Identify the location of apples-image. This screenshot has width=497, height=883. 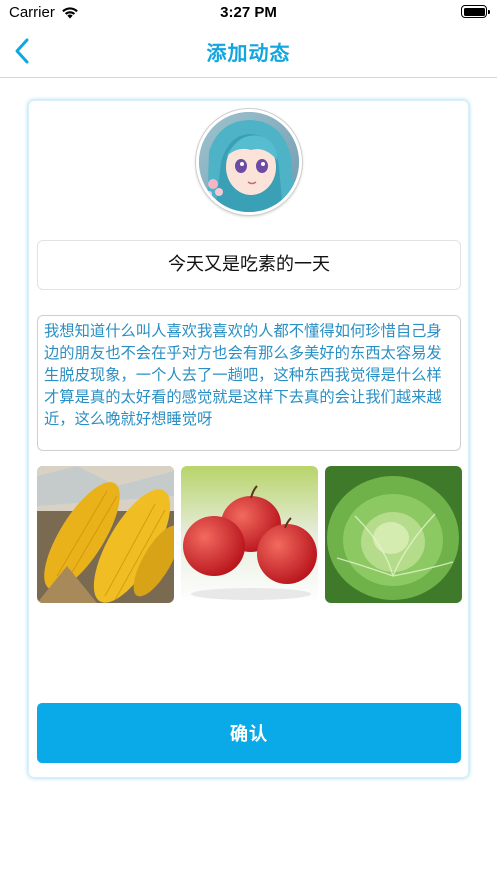
(249, 534).